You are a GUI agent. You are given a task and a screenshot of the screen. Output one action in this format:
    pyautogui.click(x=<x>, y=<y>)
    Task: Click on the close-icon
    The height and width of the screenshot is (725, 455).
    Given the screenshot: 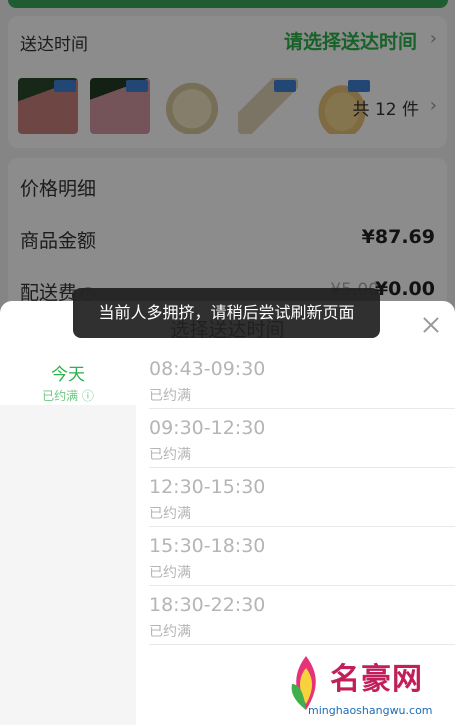 What is the action you would take?
    pyautogui.click(x=431, y=325)
    